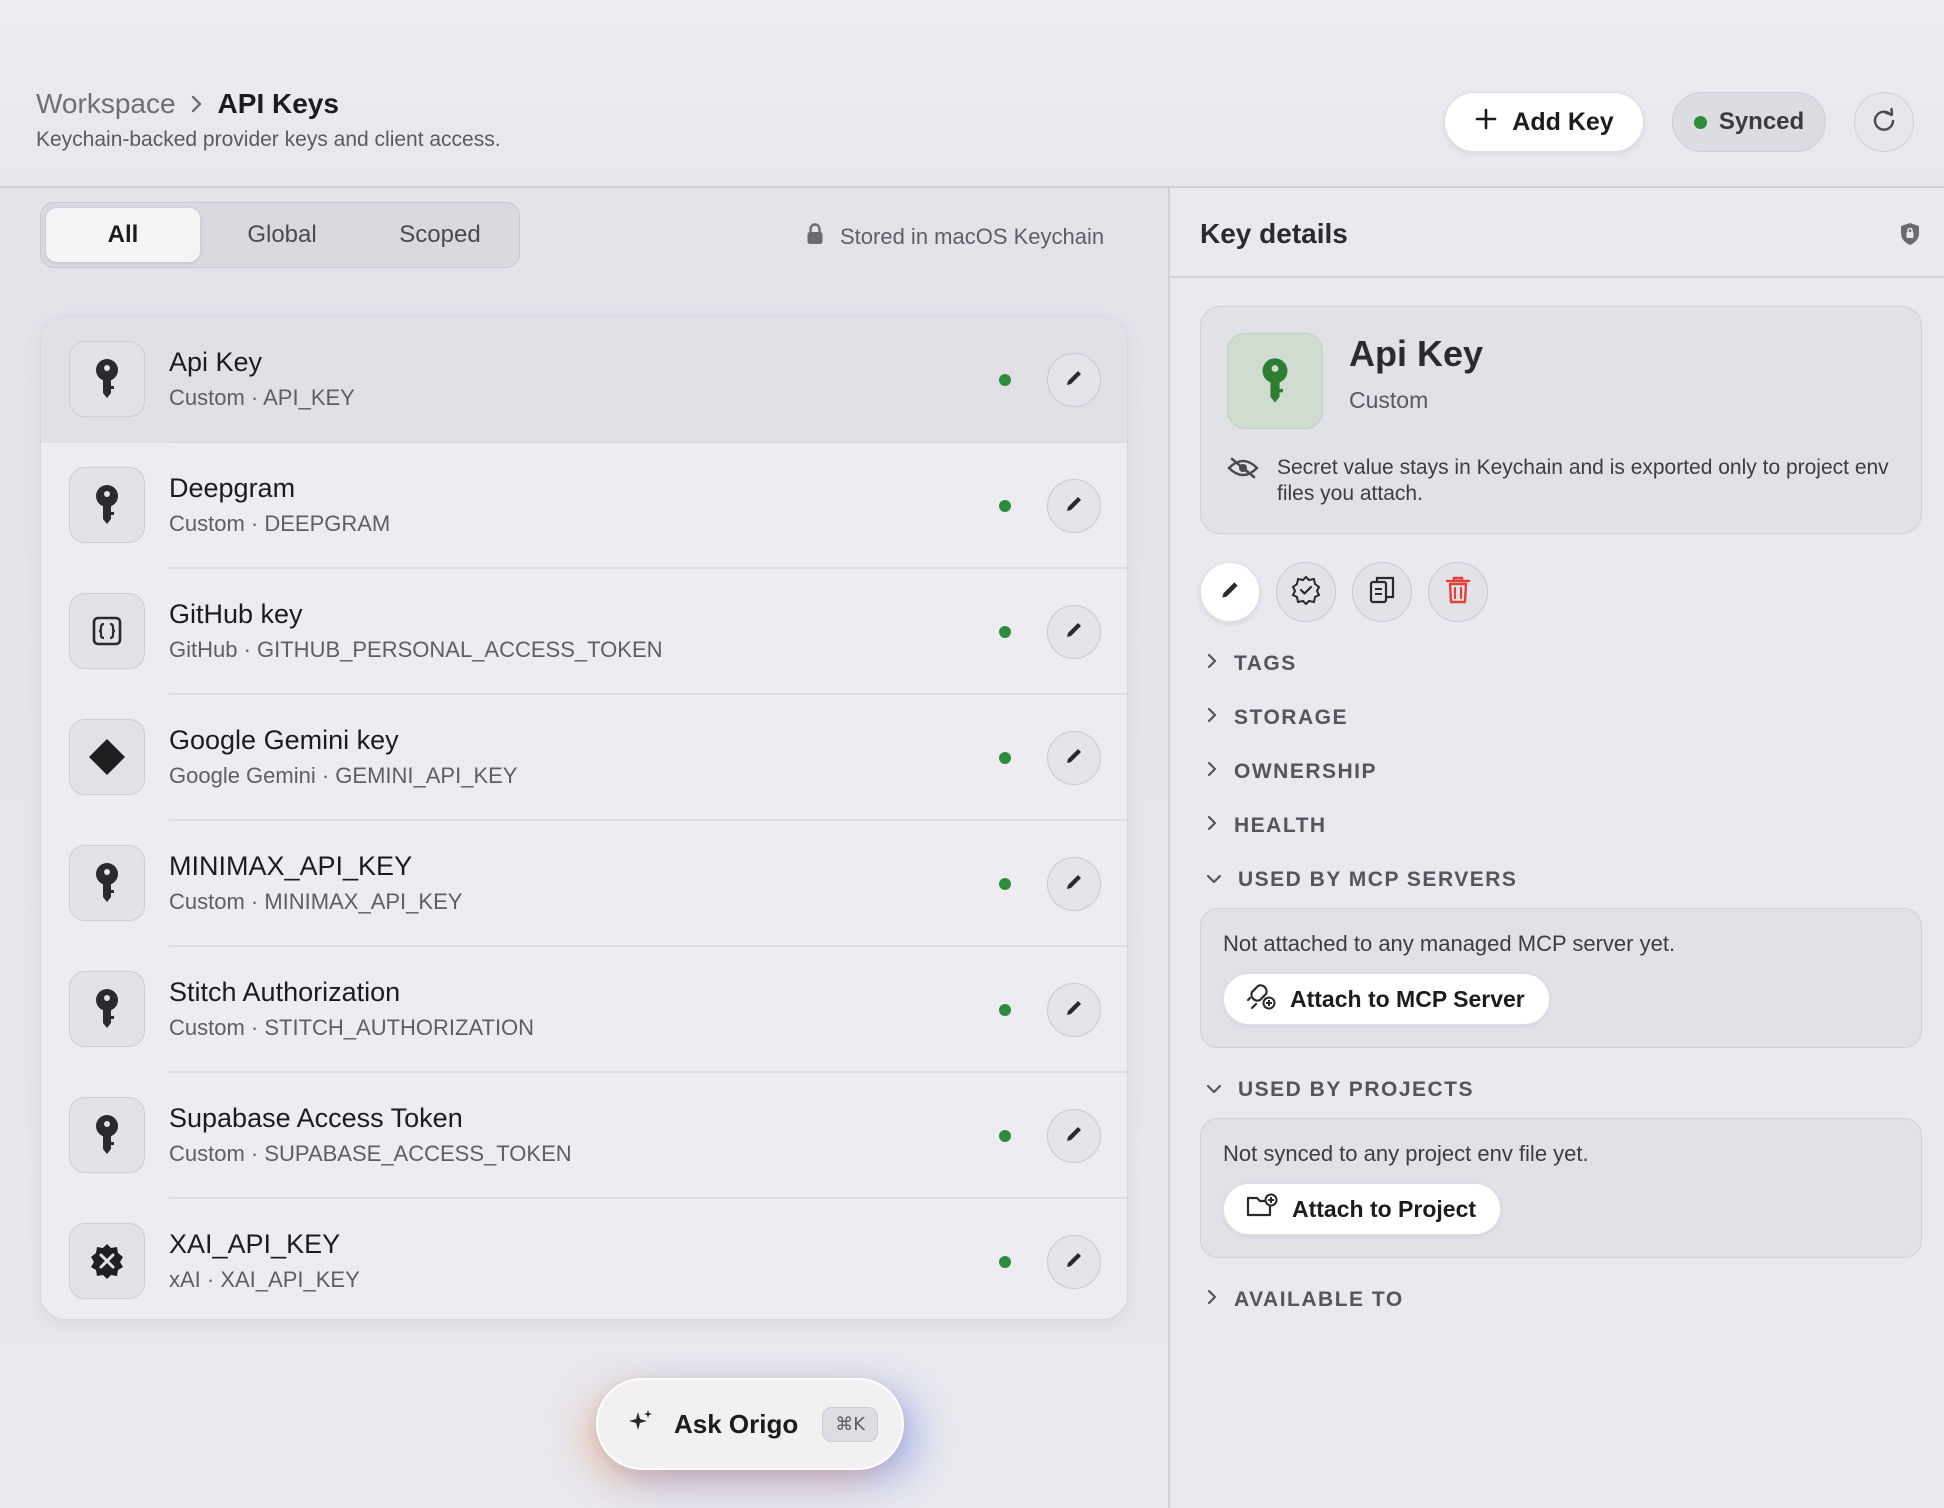  What do you see at coordinates (736, 1423) in the screenshot?
I see `ask-origo-label: Ask Origo` at bounding box center [736, 1423].